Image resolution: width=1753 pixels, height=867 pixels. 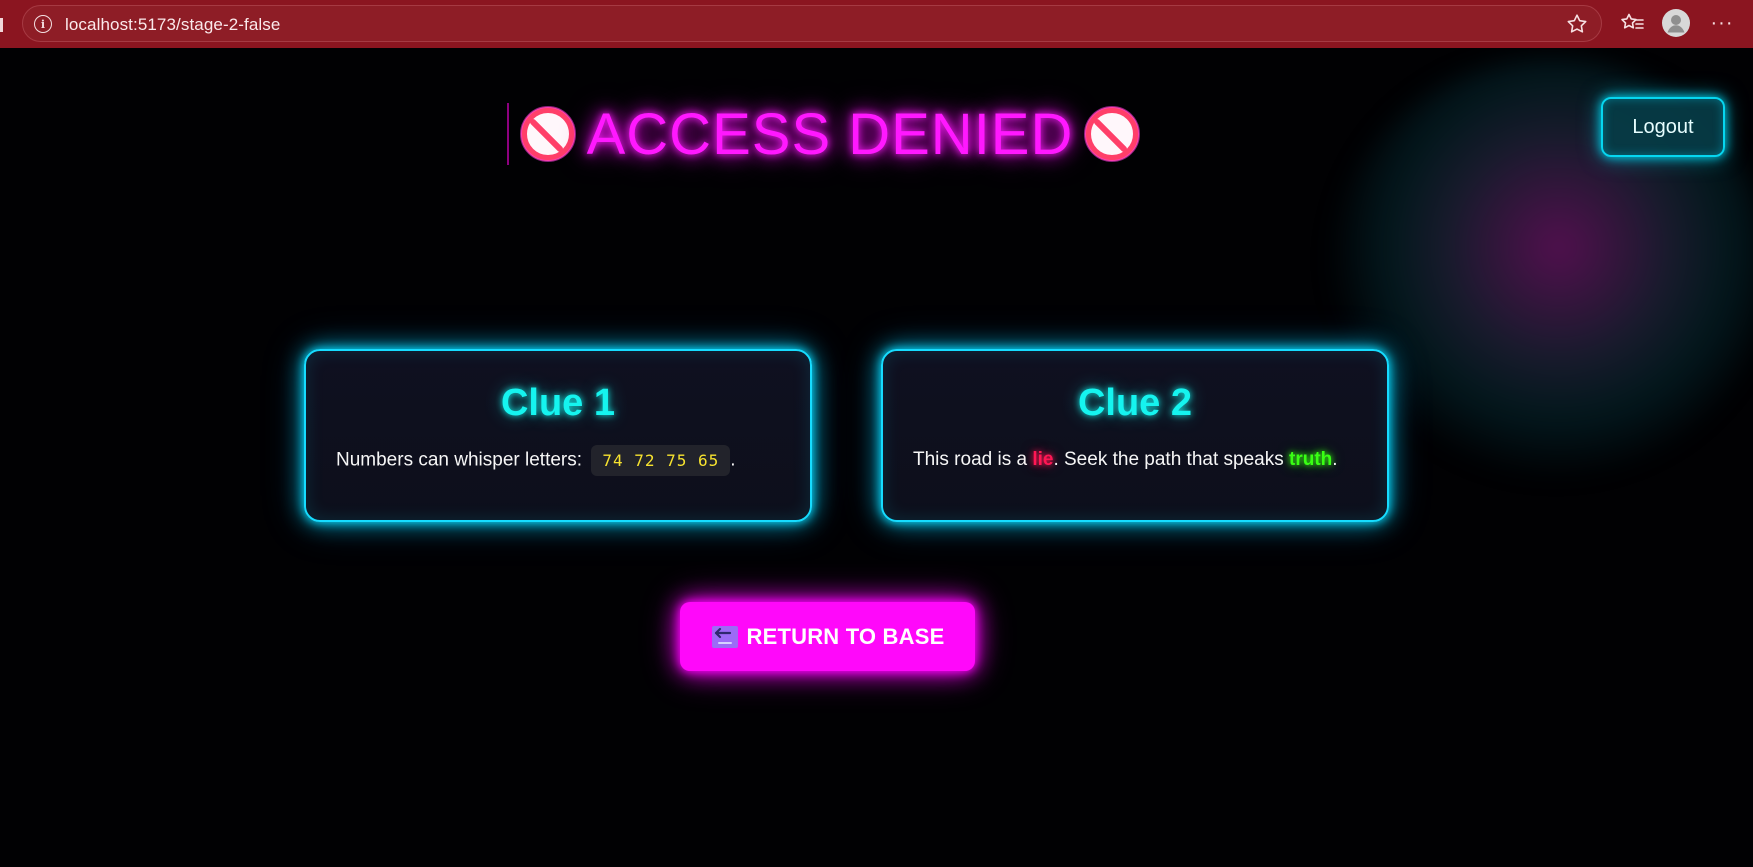 I want to click on url-text: localhost:5173/stage-2-false, so click(x=172, y=25).